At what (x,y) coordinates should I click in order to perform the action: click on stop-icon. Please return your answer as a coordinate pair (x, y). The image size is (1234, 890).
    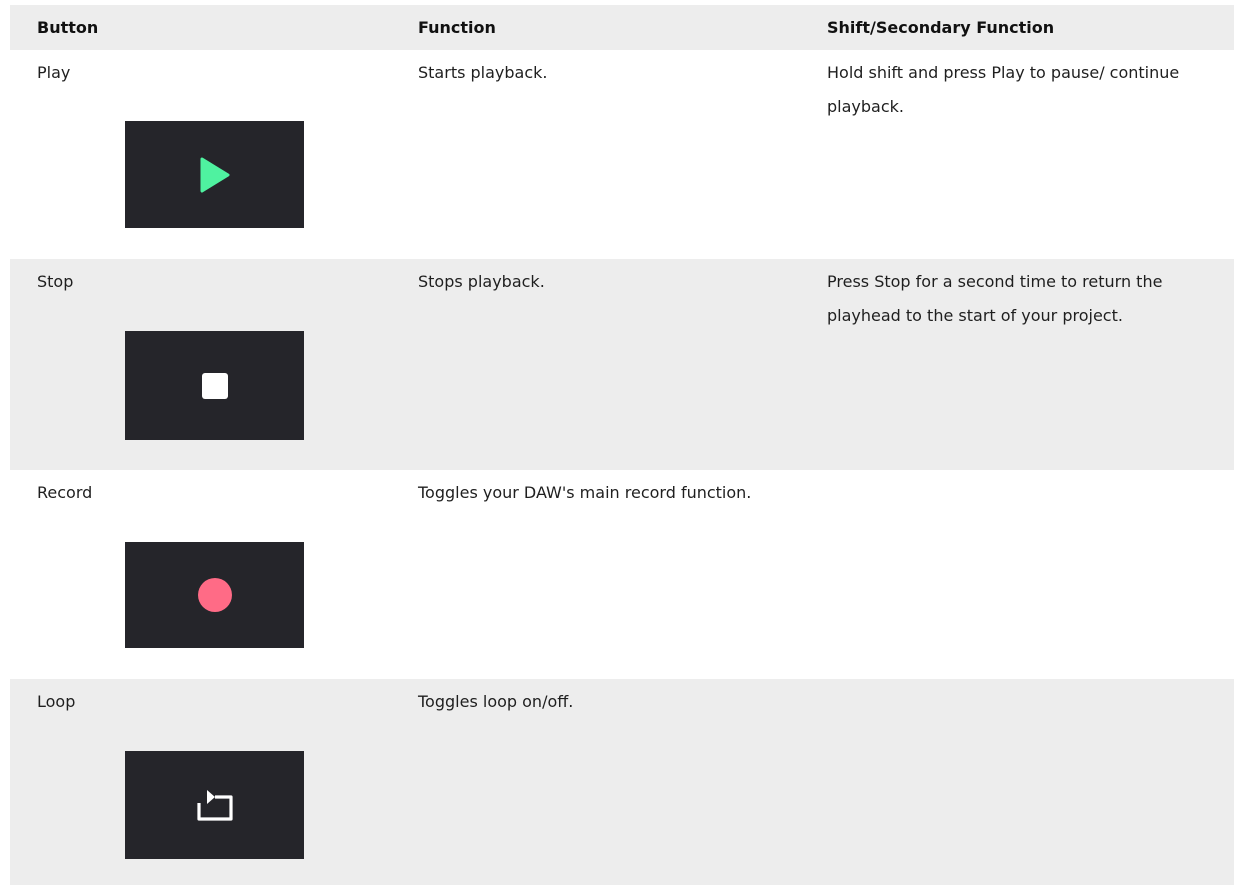
    Looking at the image, I should click on (214, 385).